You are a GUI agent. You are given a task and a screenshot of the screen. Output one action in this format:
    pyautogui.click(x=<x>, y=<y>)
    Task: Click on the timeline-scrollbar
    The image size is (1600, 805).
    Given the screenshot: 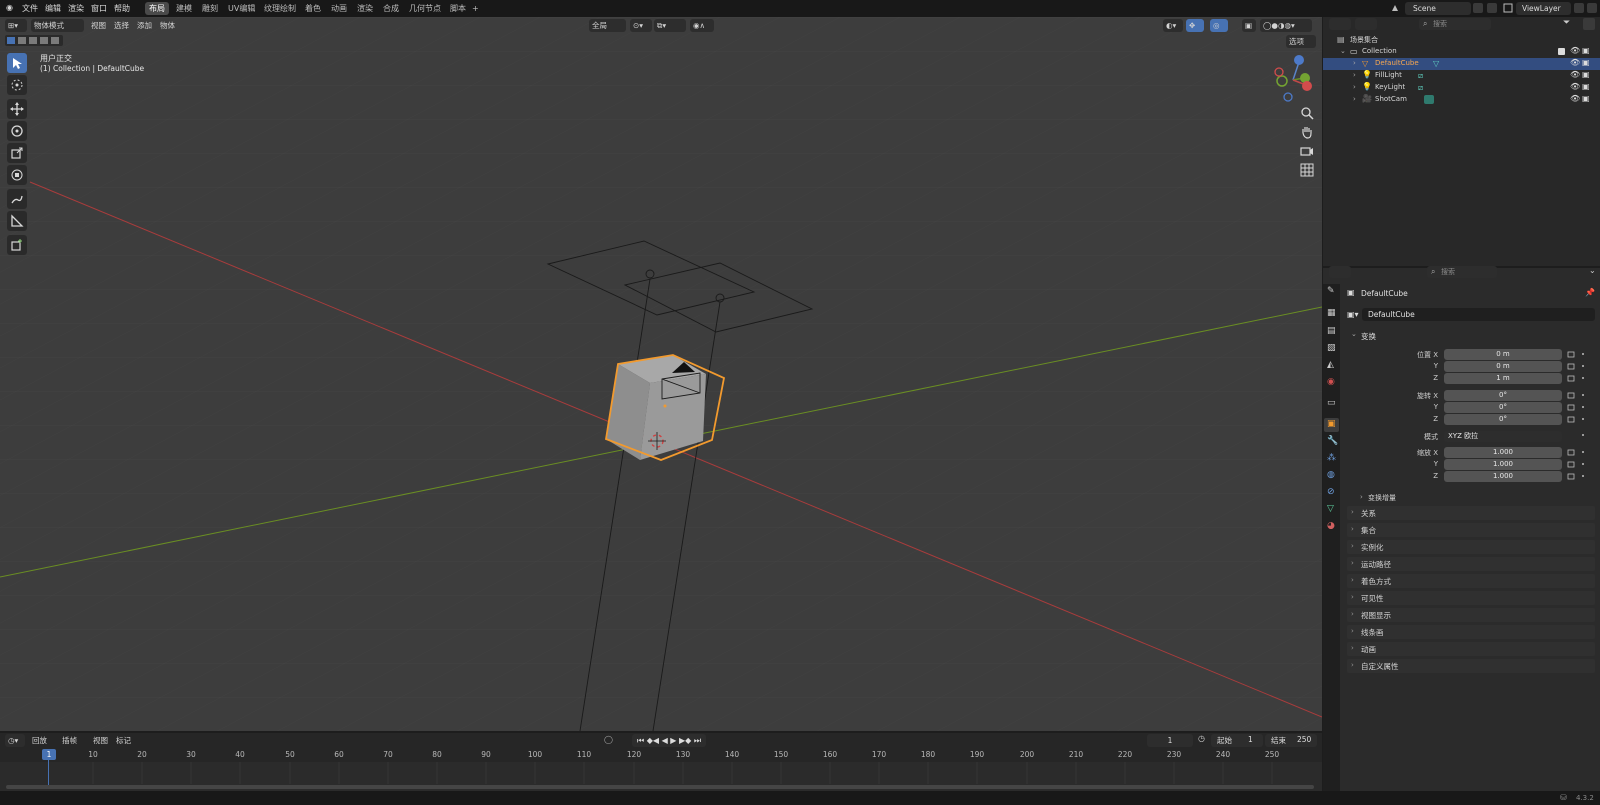 What is the action you would take?
    pyautogui.click(x=660, y=787)
    